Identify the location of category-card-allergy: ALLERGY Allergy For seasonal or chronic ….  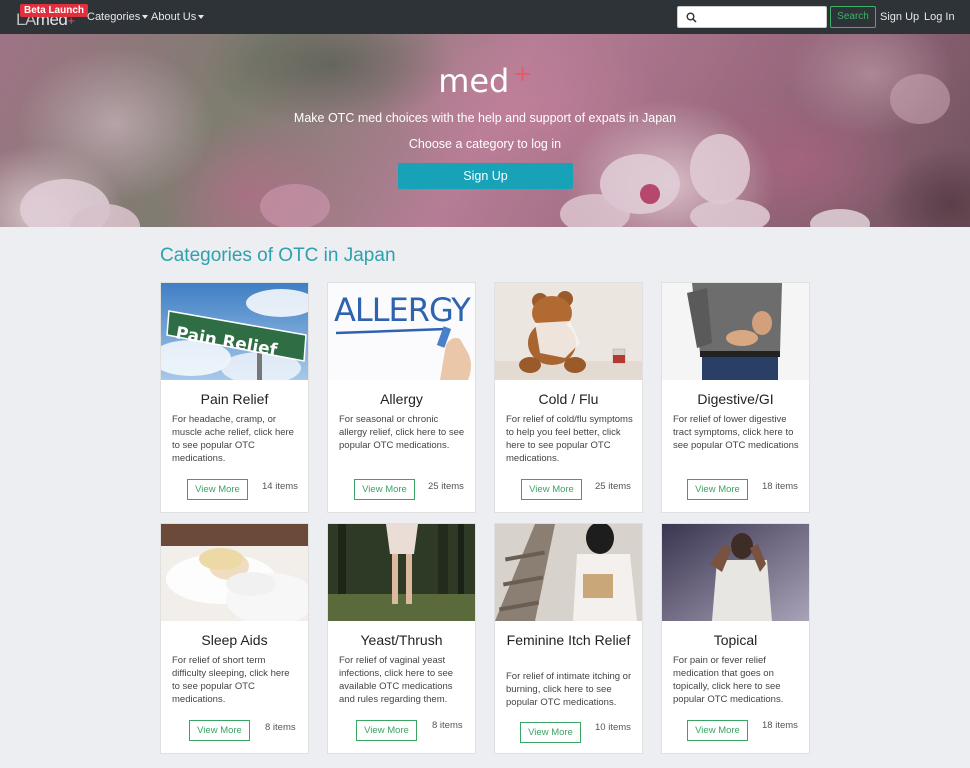
(401, 397).